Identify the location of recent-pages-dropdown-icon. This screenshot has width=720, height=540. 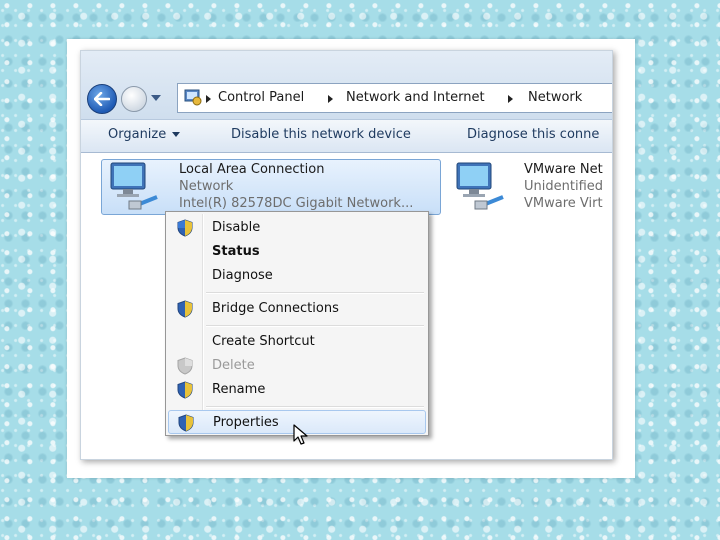
(156, 98).